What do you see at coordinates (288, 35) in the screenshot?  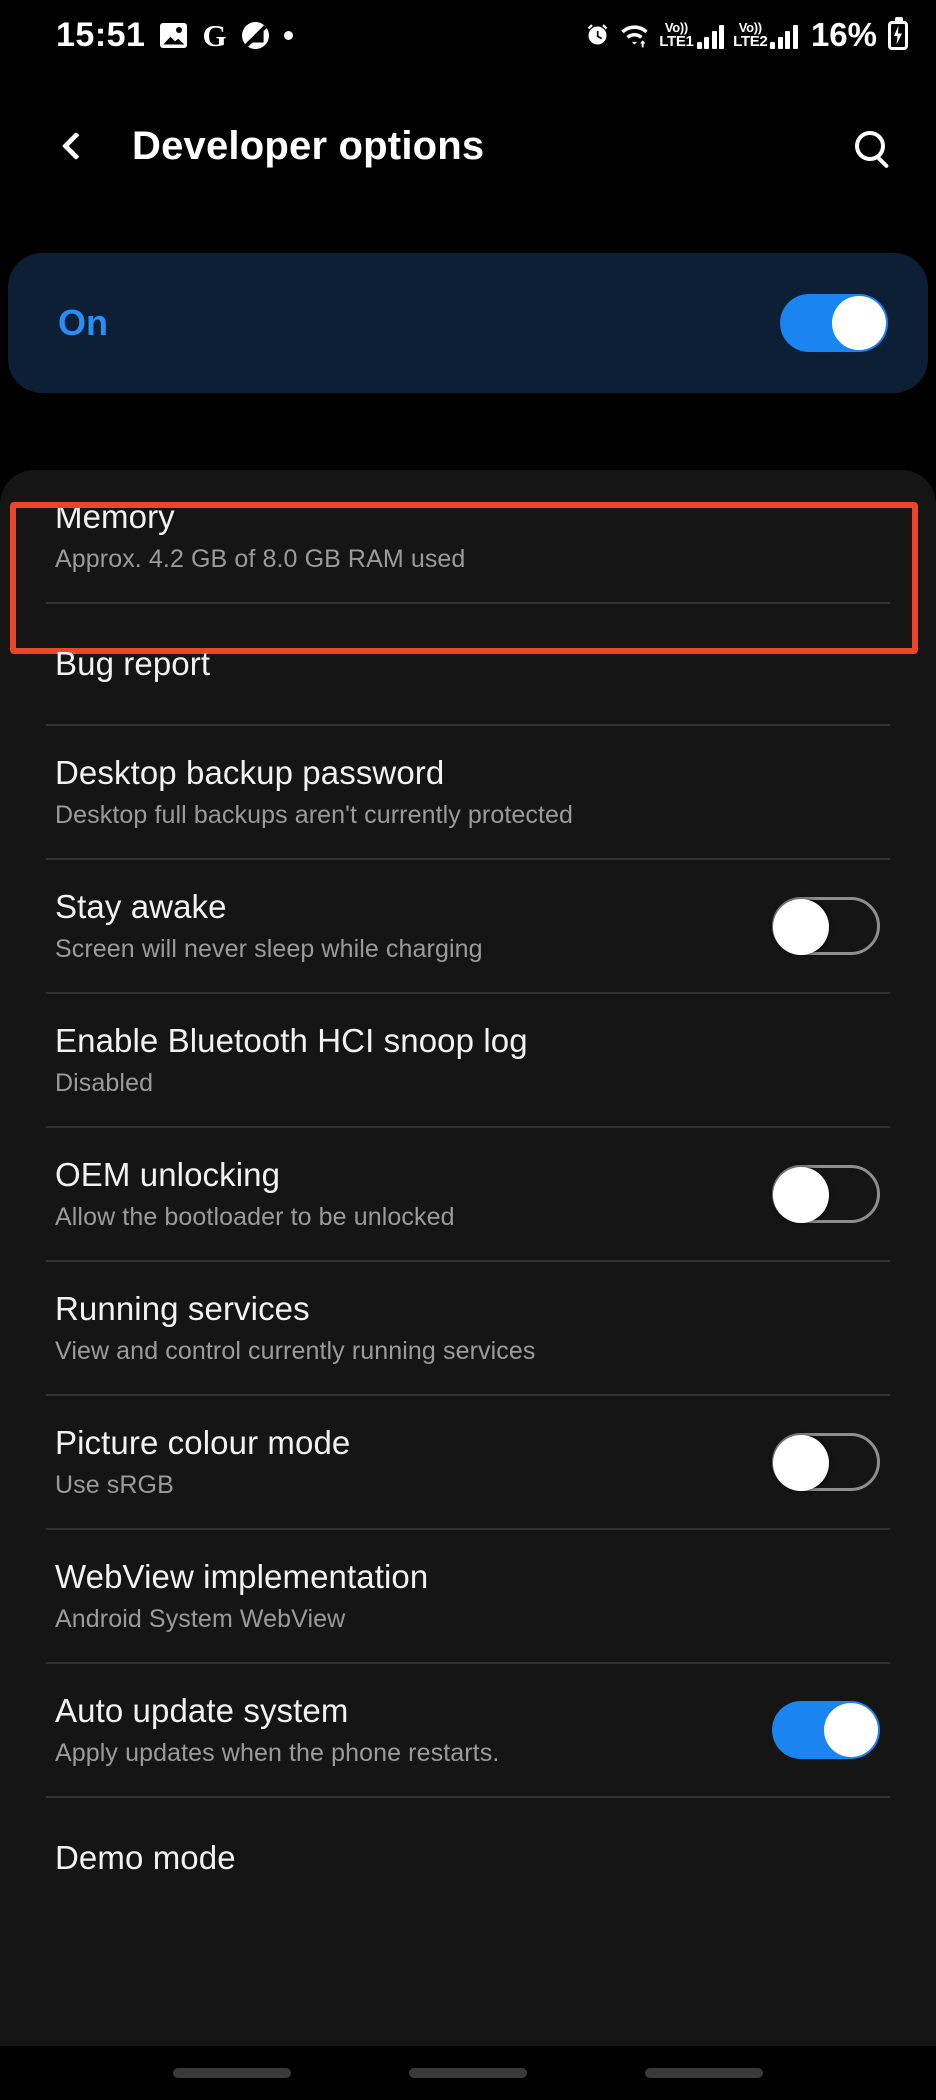 I see `dot-icon` at bounding box center [288, 35].